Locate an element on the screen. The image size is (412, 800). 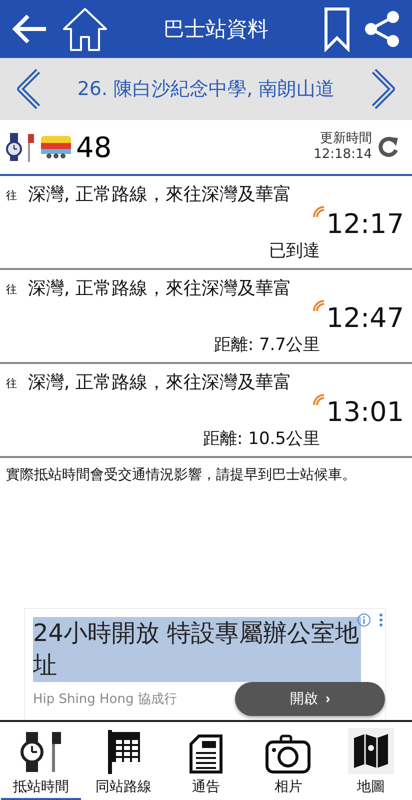
bookmark-button is located at coordinates (337, 29).